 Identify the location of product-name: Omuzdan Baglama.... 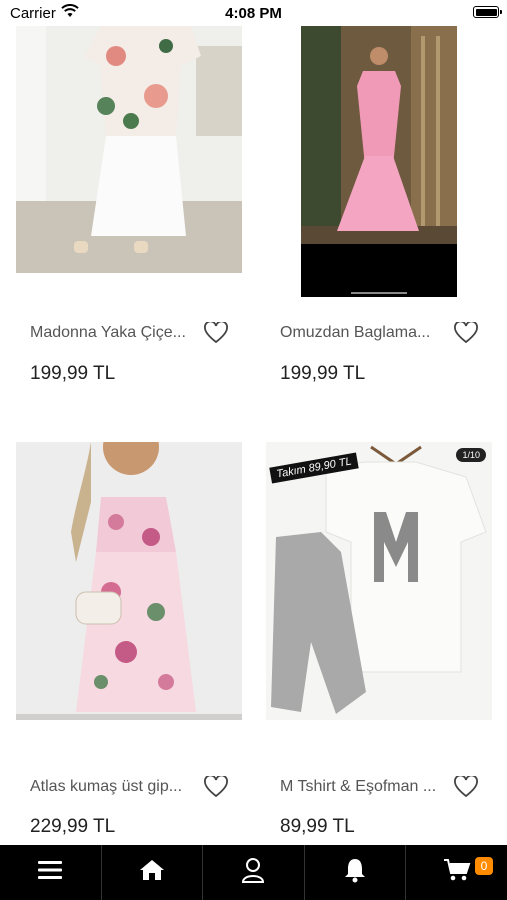
(366, 333).